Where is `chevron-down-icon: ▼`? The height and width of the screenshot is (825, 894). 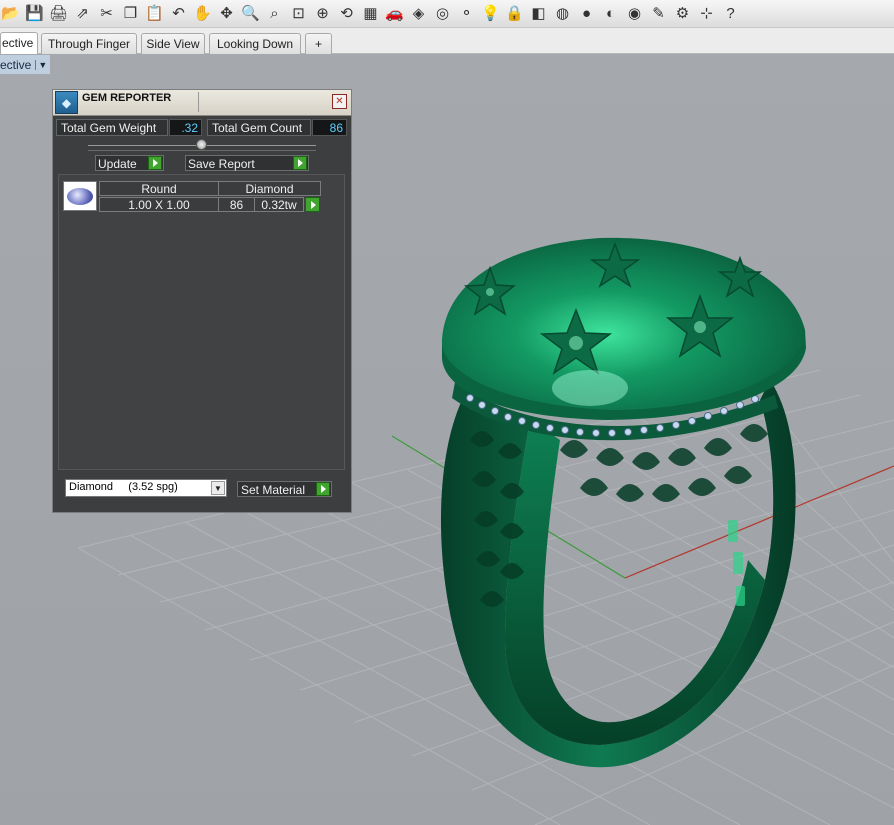 chevron-down-icon: ▼ is located at coordinates (218, 488).